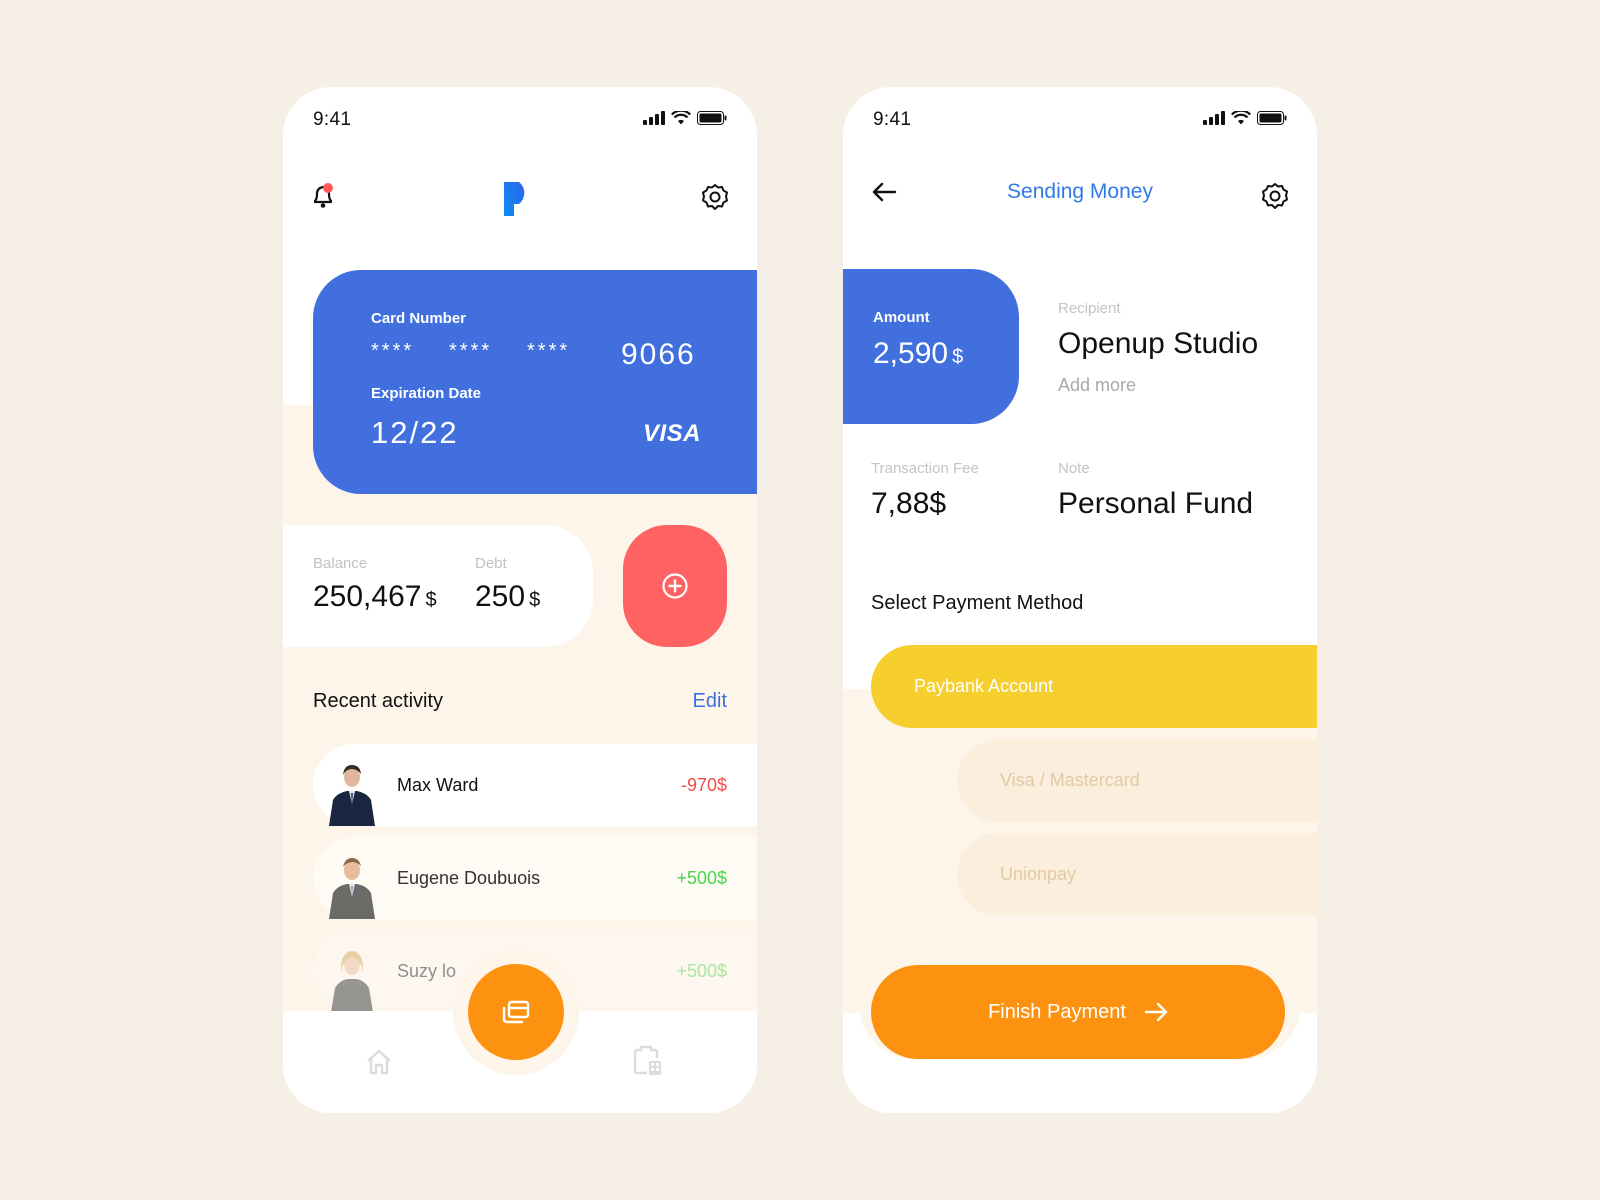 This screenshot has width=1600, height=1200. I want to click on note-label: Note, so click(1074, 468).